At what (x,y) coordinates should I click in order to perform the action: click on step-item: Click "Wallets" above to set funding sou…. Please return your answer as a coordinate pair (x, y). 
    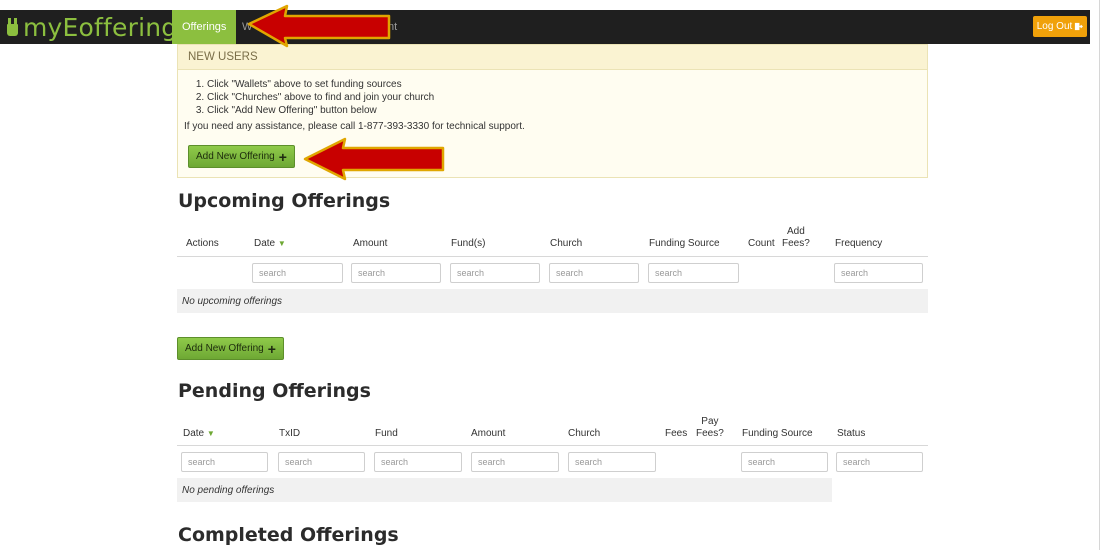
    Looking at the image, I should click on (567, 84).